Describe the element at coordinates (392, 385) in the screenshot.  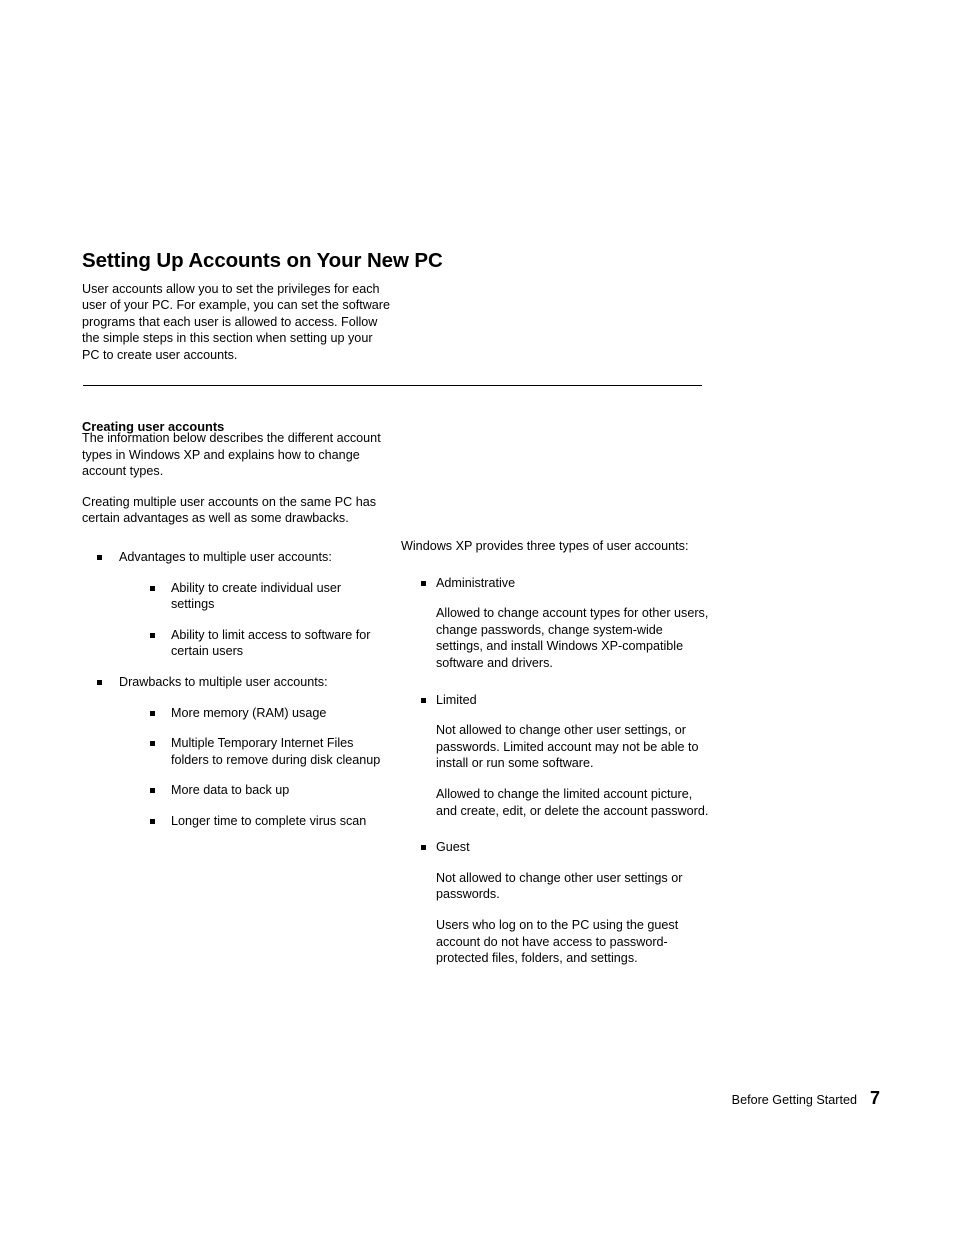
I see `horizontal-rule` at that location.